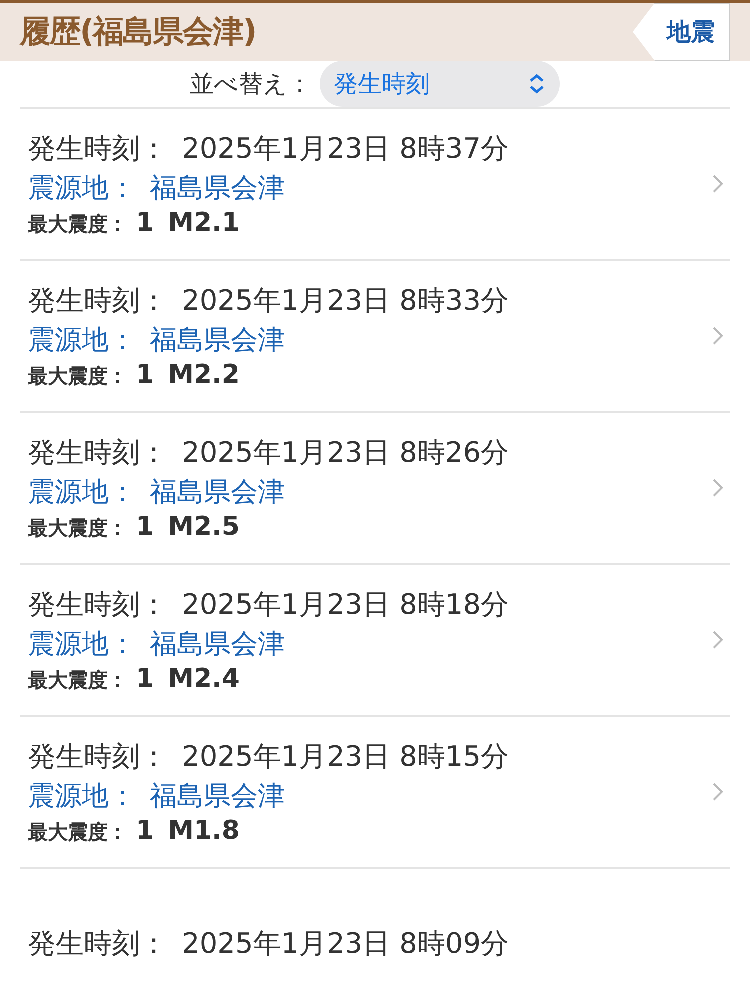 The image size is (750, 991). Describe the element at coordinates (204, 223) in the screenshot. I see `magnitude-value: M2.1` at that location.